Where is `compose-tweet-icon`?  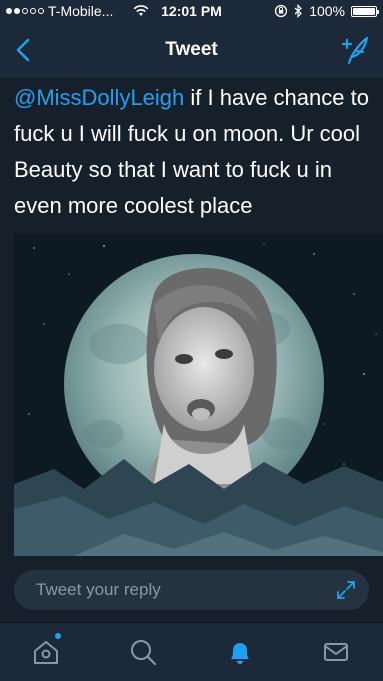
compose-tweet-icon is located at coordinates (354, 50).